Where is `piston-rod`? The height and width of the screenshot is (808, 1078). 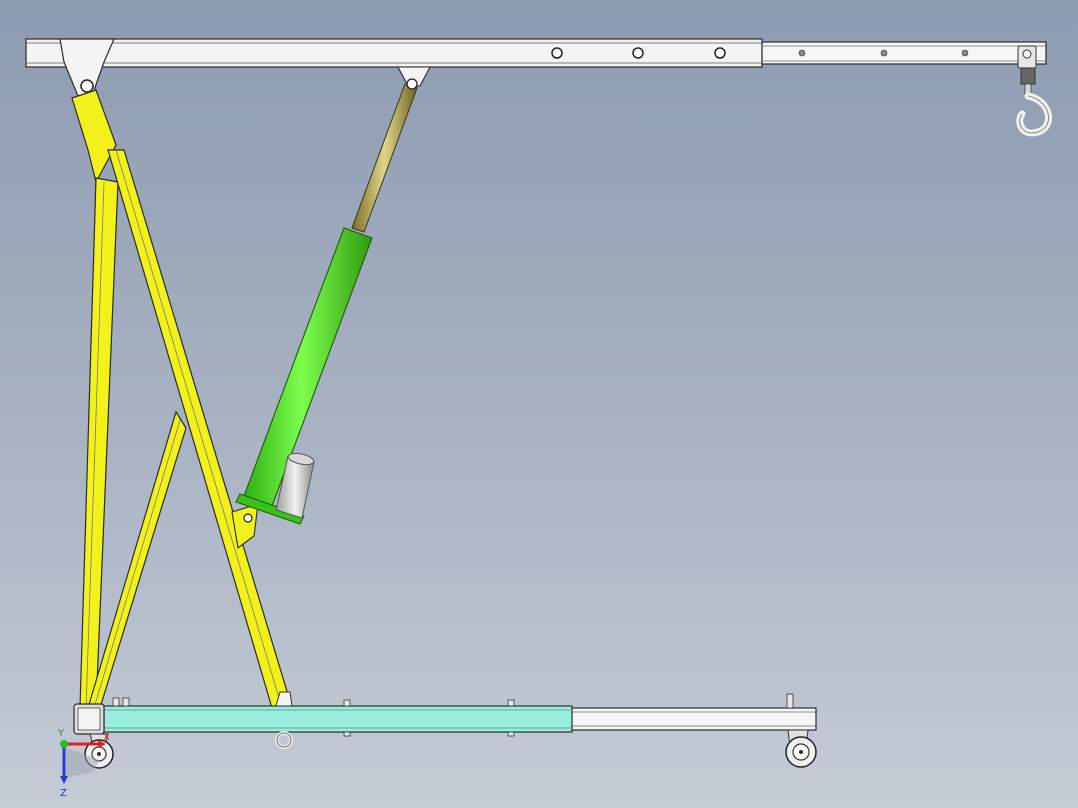
piston-rod is located at coordinates (384, 155).